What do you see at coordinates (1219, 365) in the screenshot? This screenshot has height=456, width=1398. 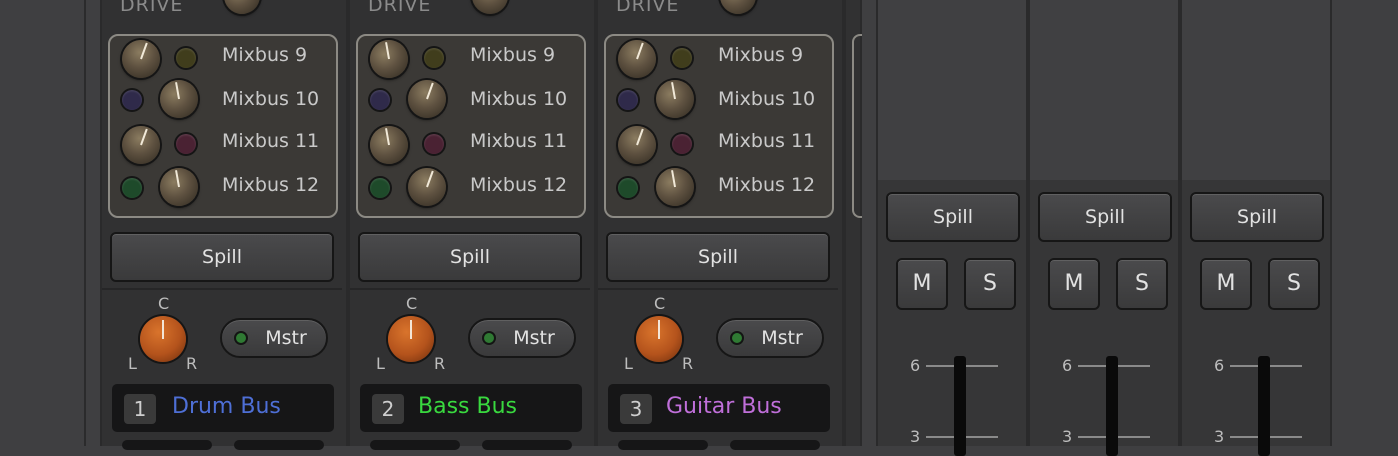 I see `fader-scale-label-6: 6` at bounding box center [1219, 365].